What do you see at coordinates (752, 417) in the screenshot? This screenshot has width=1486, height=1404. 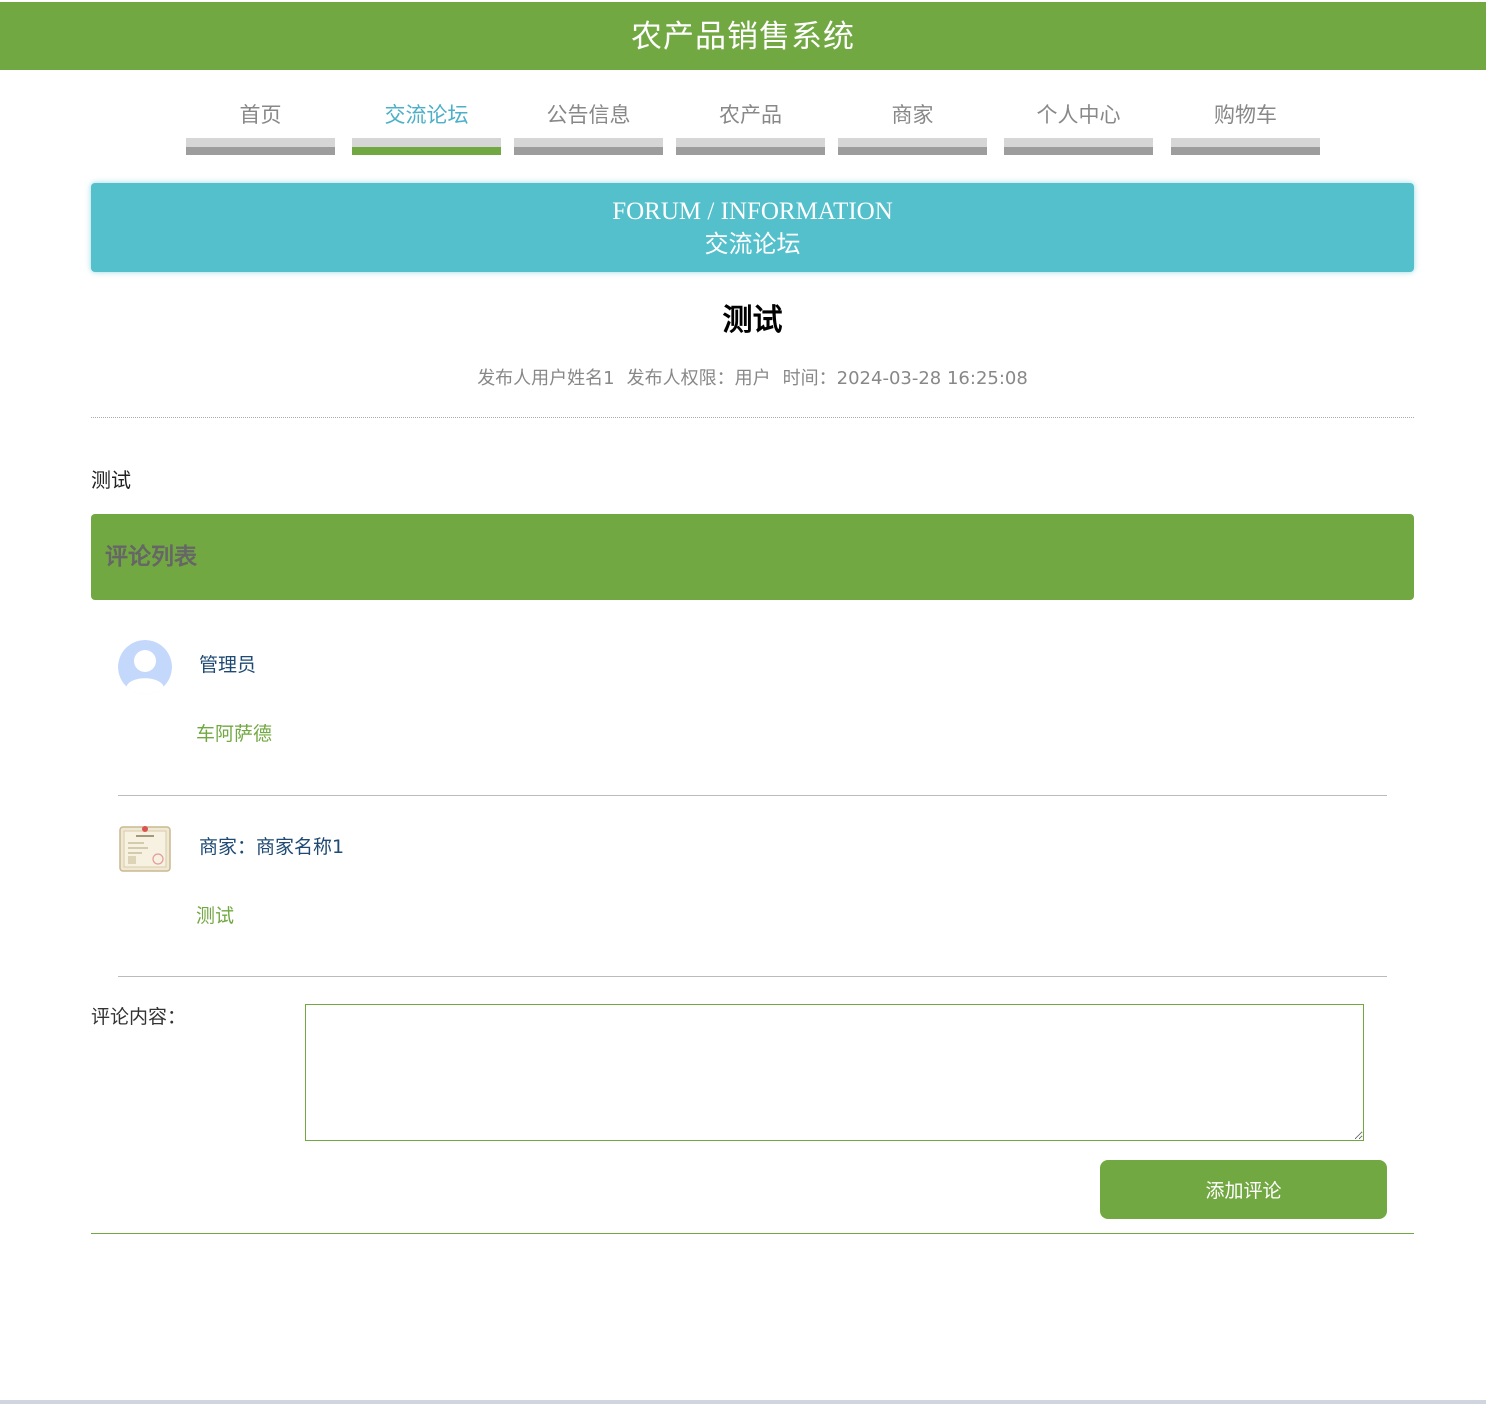 I see `post-divider` at bounding box center [752, 417].